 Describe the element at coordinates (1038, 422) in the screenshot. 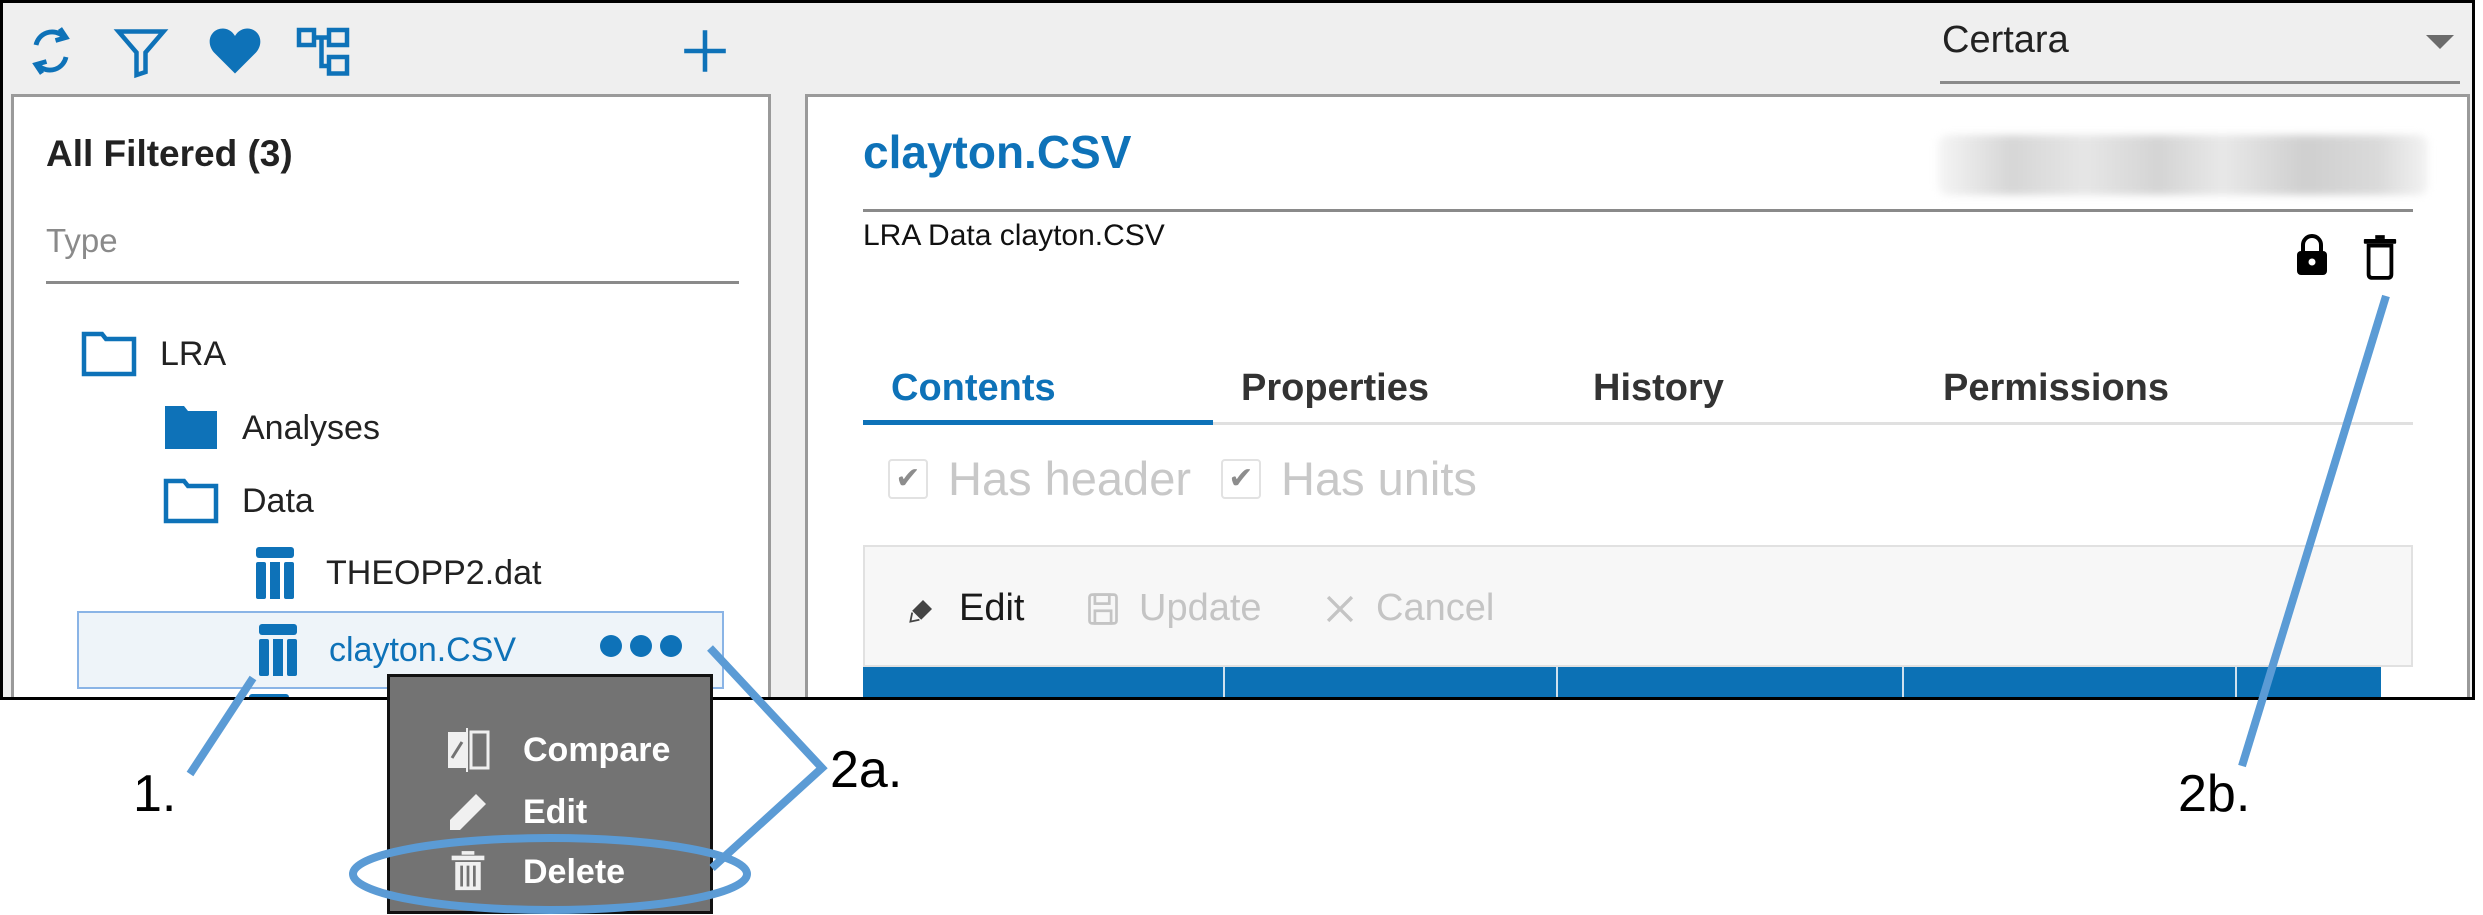

I see `active-tab-indicator` at that location.